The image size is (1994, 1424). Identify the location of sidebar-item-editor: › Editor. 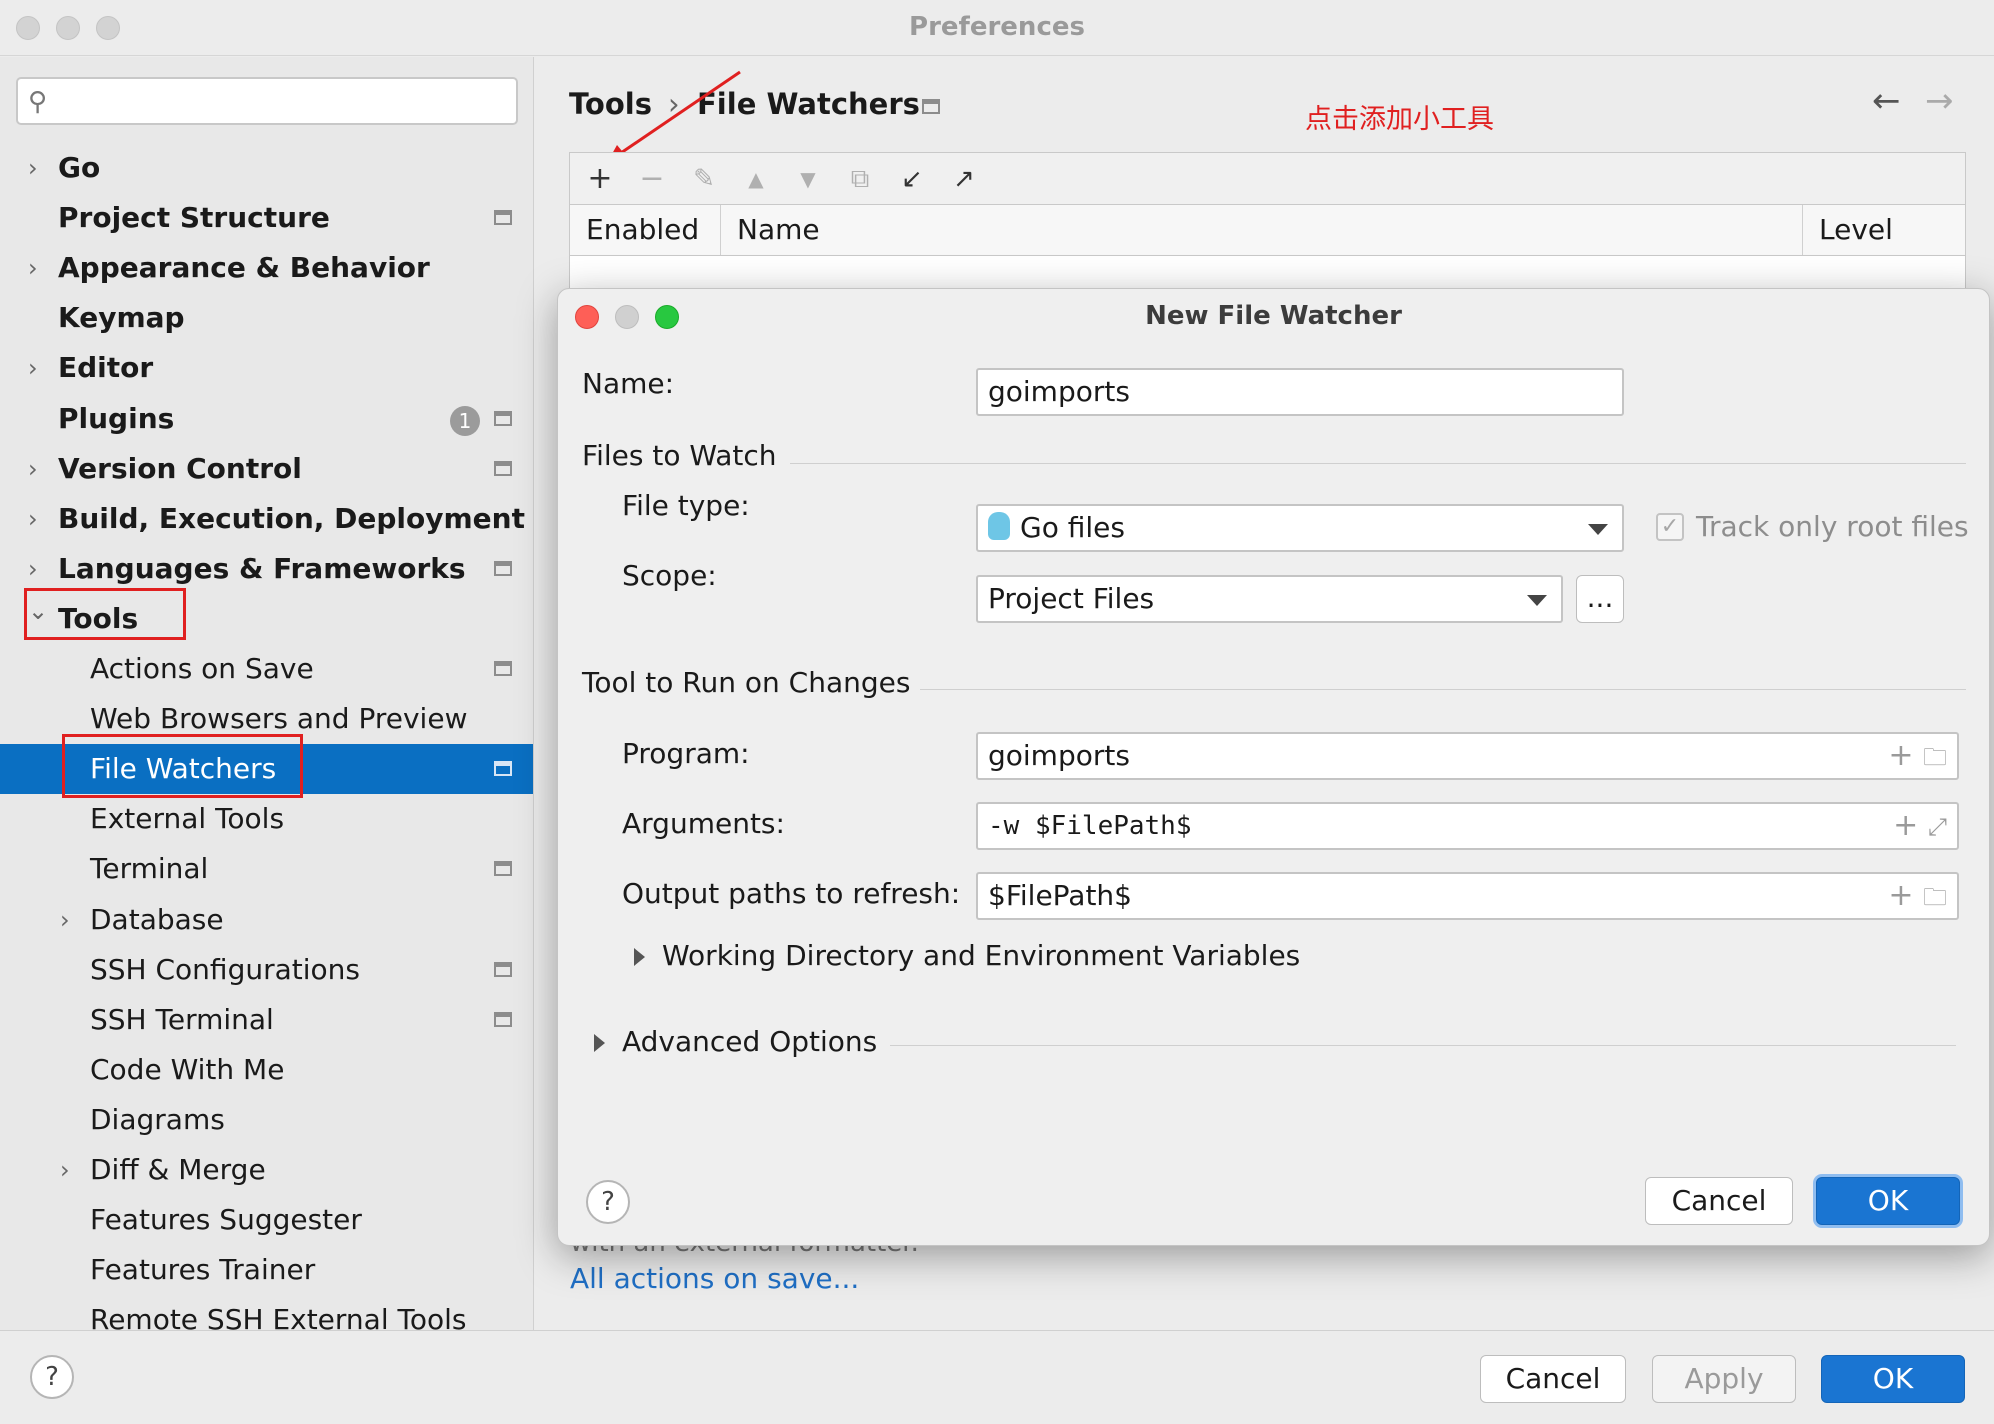
(266, 368).